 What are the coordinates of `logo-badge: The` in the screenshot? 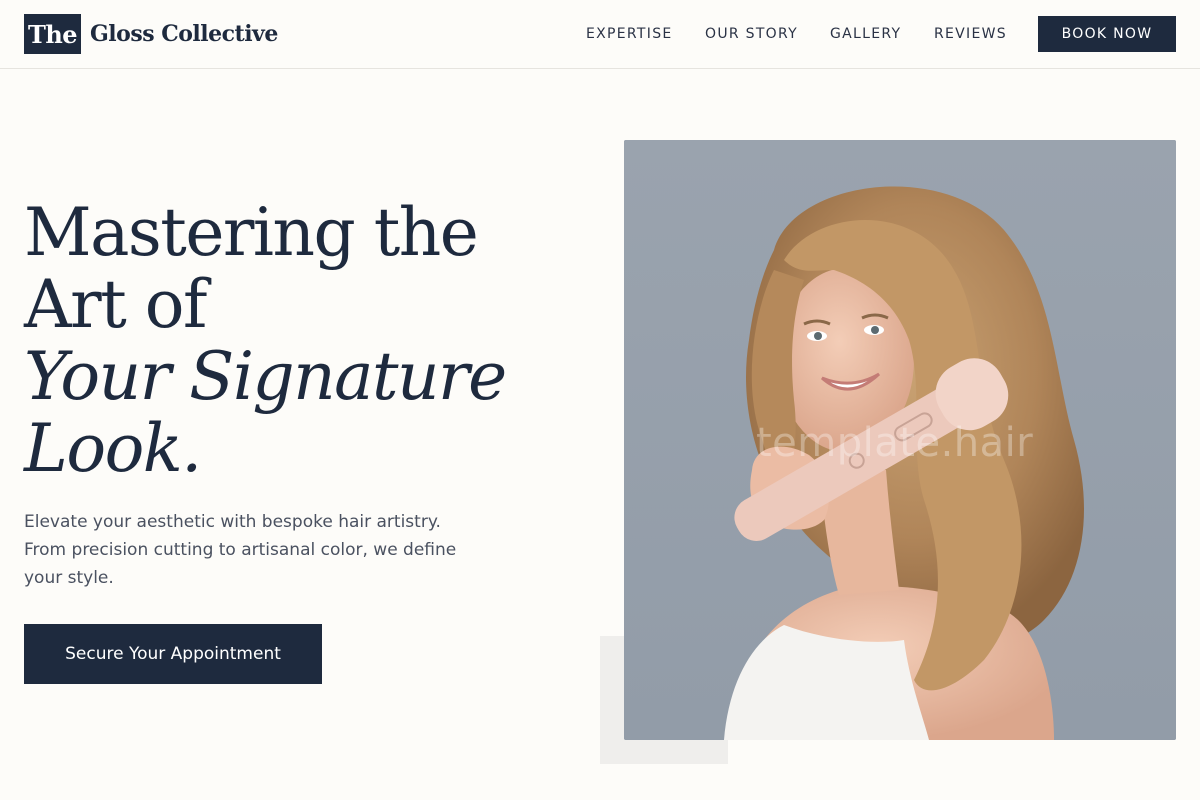 It's located at (52, 34).